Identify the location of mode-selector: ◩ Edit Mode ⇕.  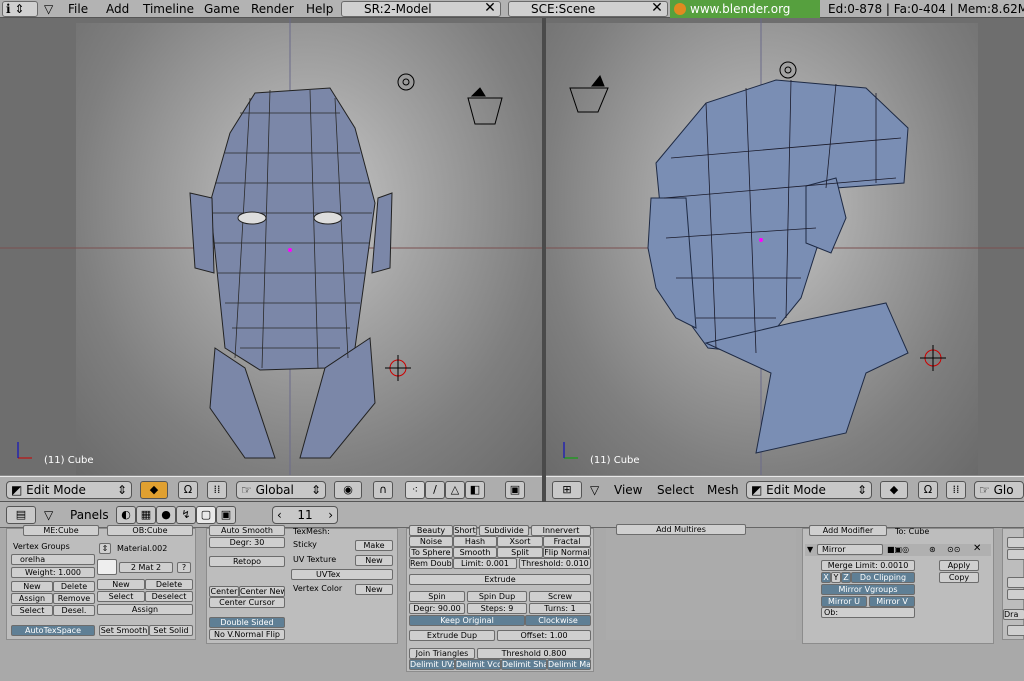
(69, 490).